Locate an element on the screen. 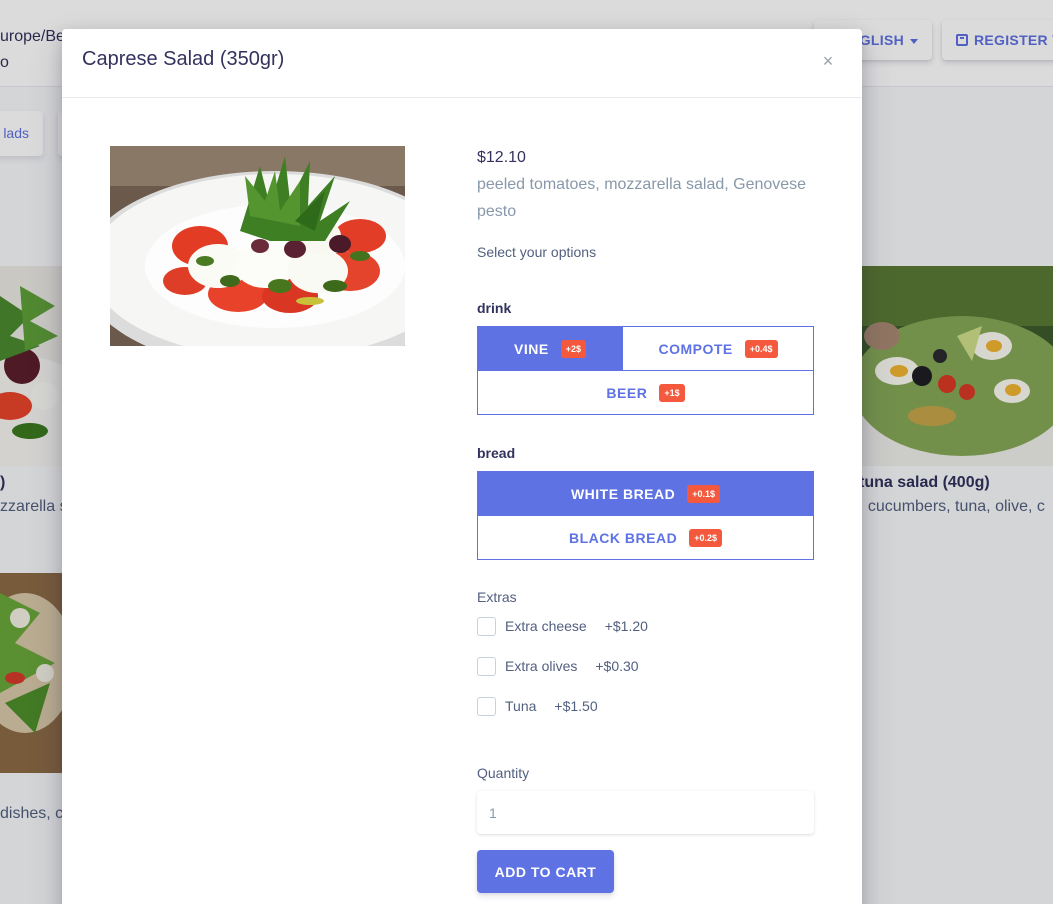 The height and width of the screenshot is (904, 1053). option-label: BLACK BREAD is located at coordinates (623, 537).